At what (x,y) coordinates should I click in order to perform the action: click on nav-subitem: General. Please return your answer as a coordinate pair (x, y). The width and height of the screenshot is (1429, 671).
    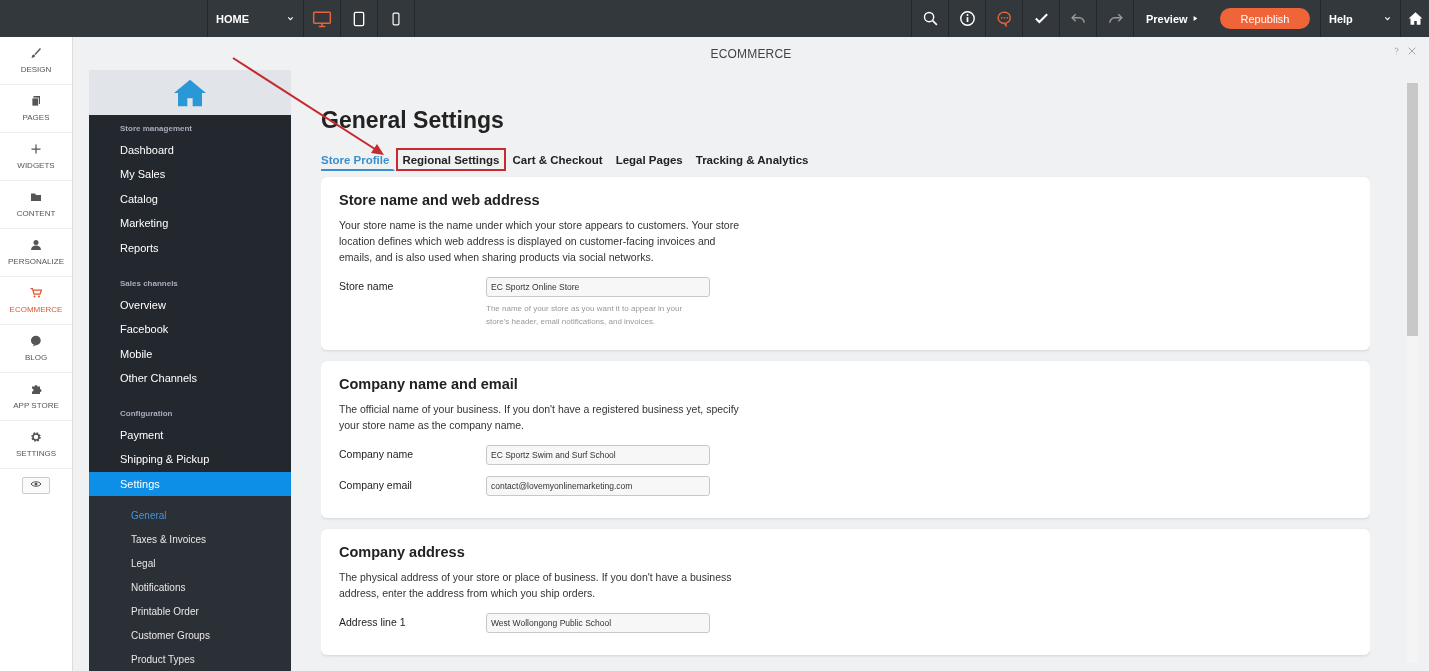
    Looking at the image, I should click on (190, 515).